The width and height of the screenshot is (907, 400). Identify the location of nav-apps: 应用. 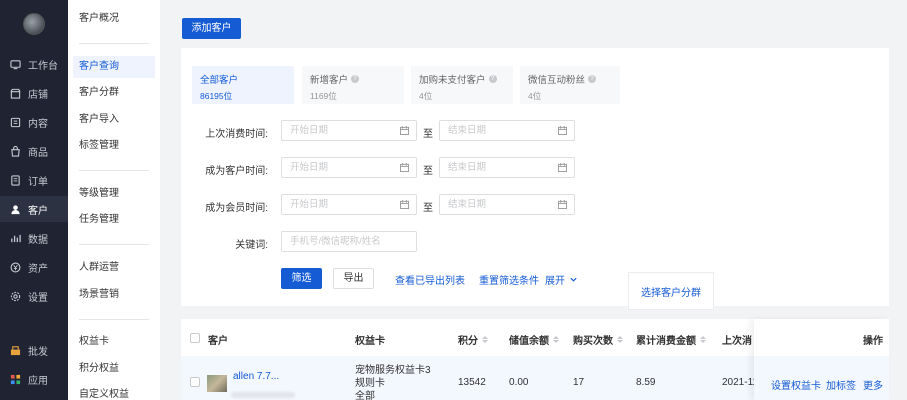
(34, 379).